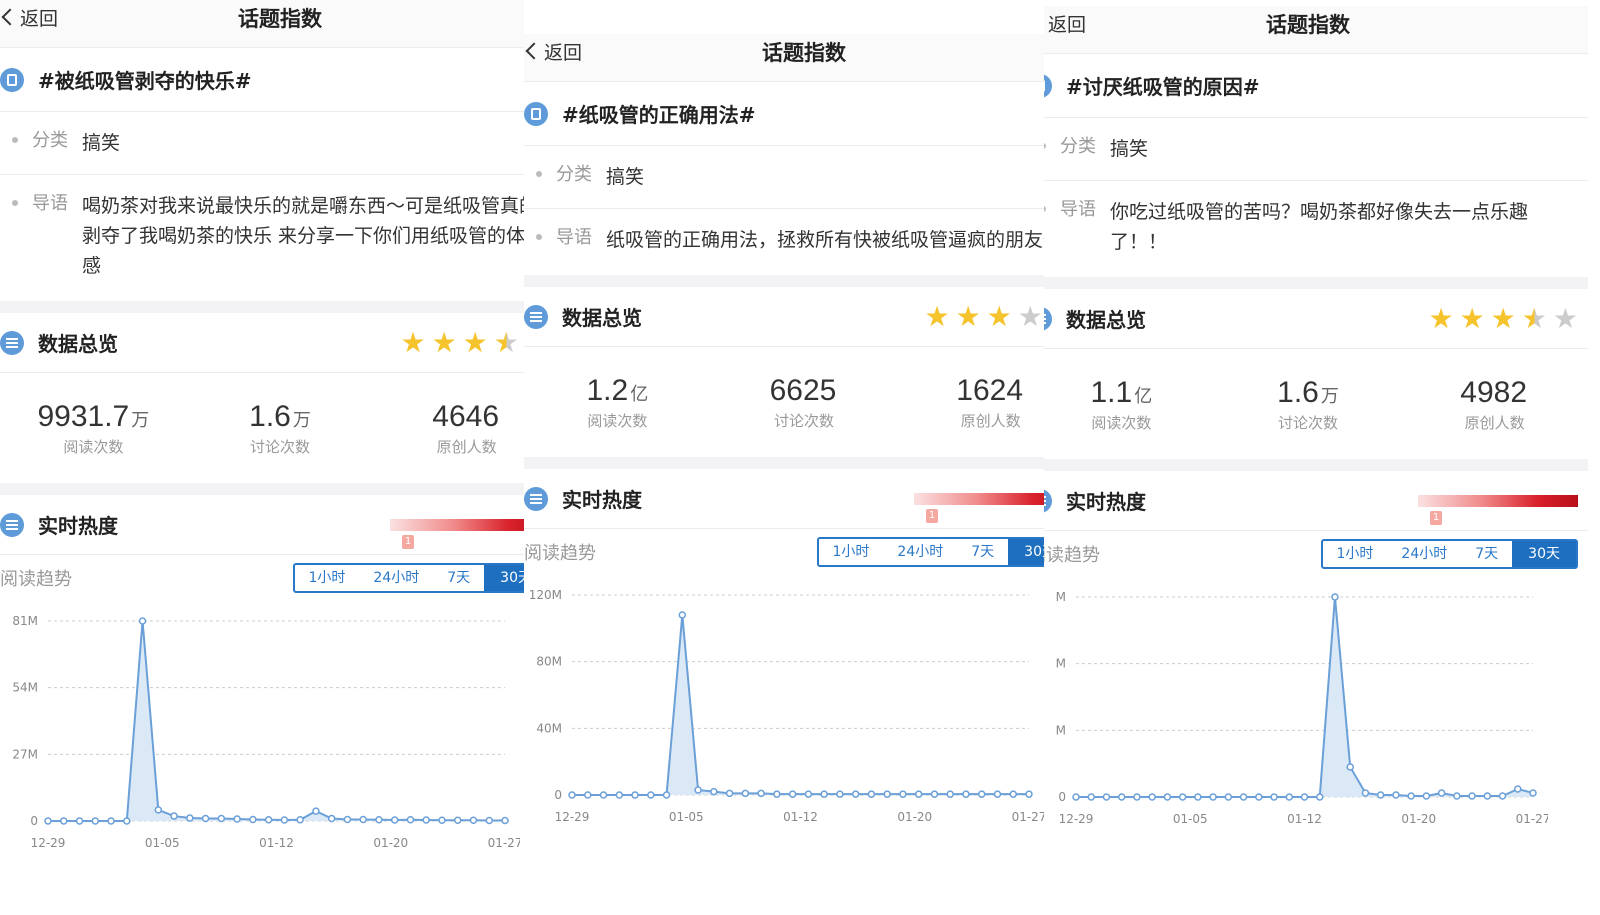 The width and height of the screenshot is (1600, 915). What do you see at coordinates (1048, 85) in the screenshot?
I see `document-icon` at bounding box center [1048, 85].